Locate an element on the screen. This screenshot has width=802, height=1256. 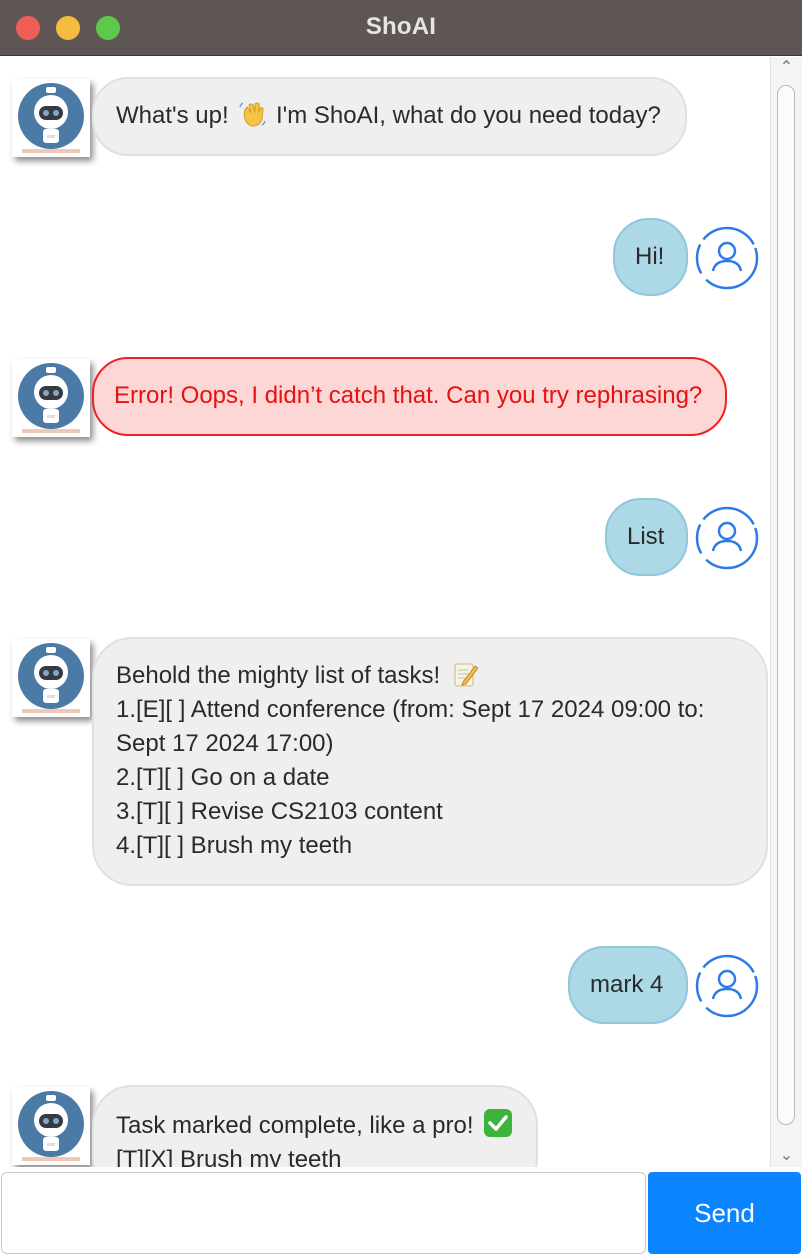
task-list-item: 2.[T][ ] Go on a date is located at coordinates (223, 777).